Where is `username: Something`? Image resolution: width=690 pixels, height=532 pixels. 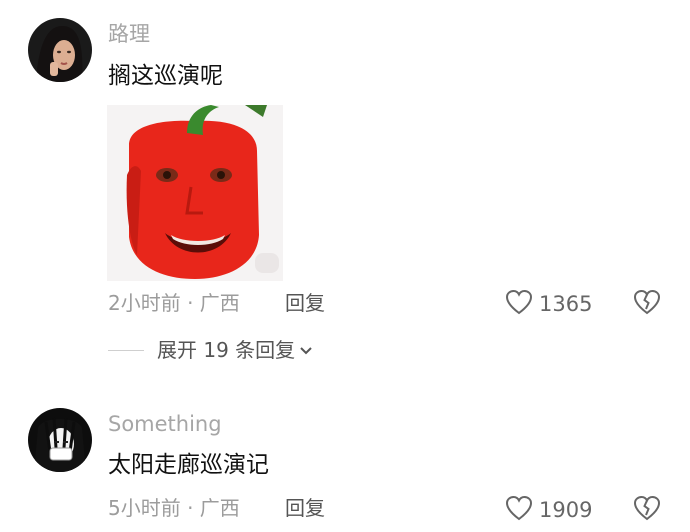 username: Something is located at coordinates (165, 424).